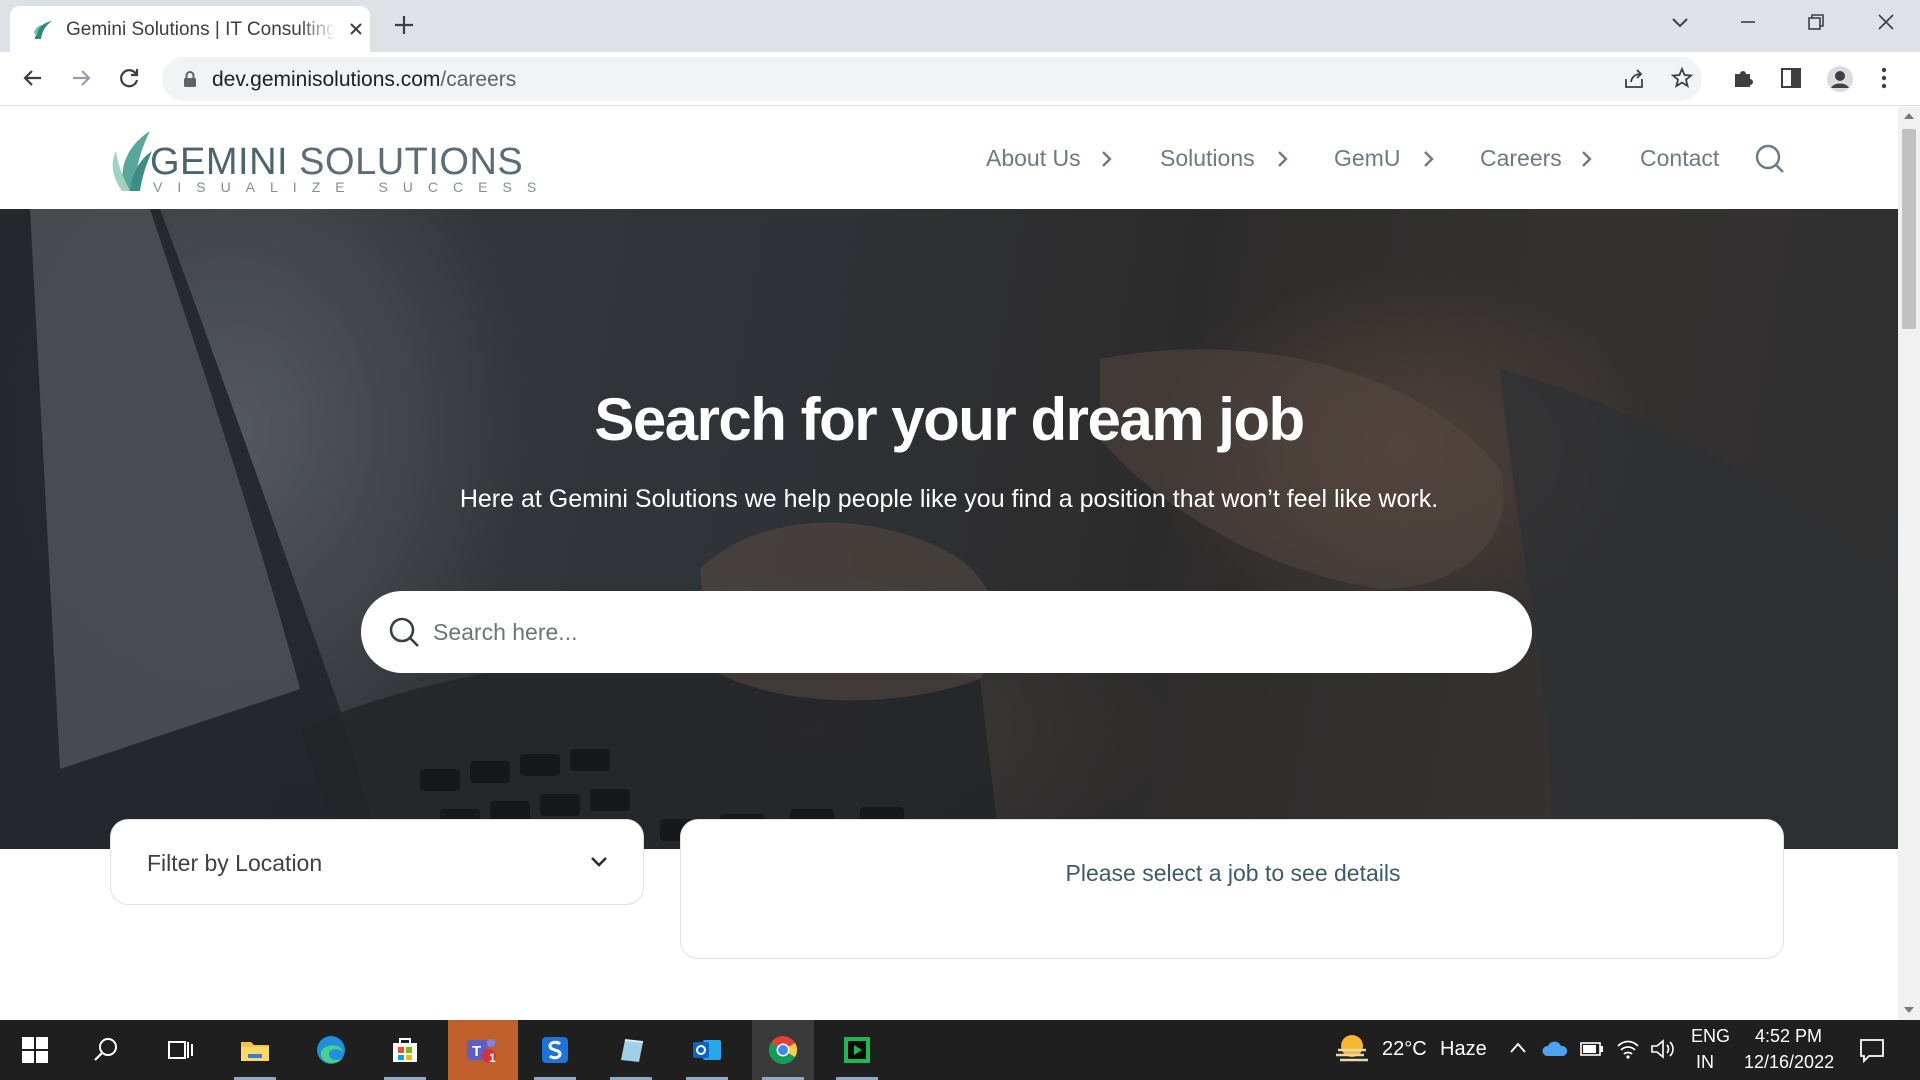 This screenshot has width=1920, height=1080. I want to click on taskbar-outlook, so click(707, 1050).